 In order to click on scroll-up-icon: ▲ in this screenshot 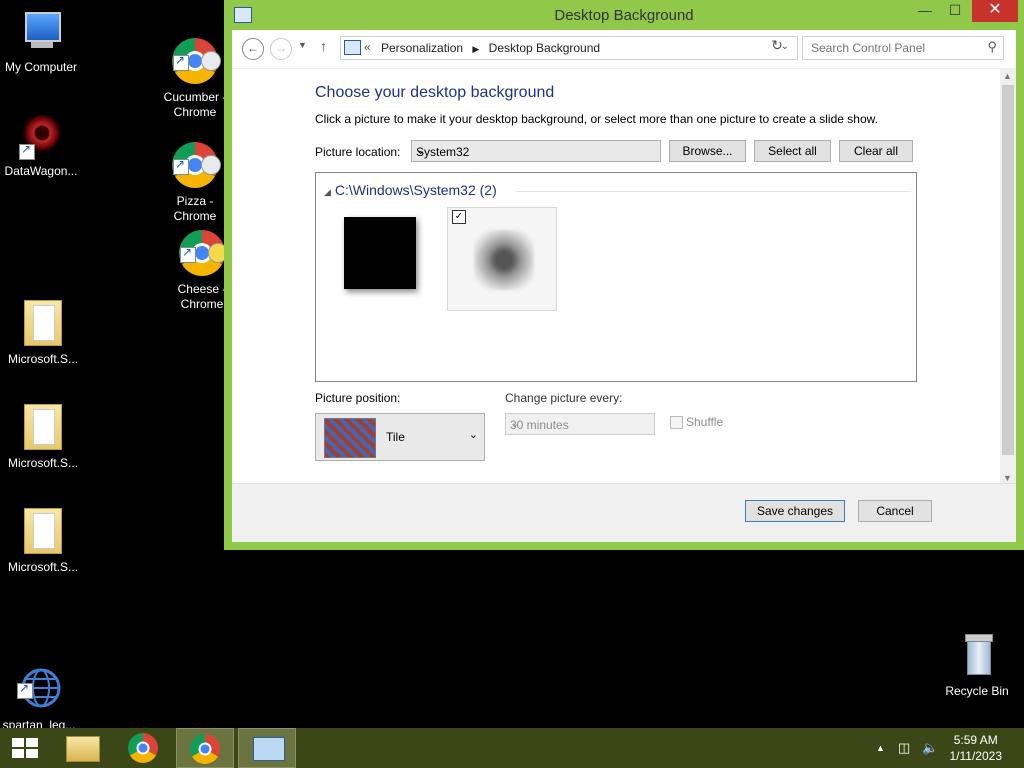, I will do `click(1007, 76)`.